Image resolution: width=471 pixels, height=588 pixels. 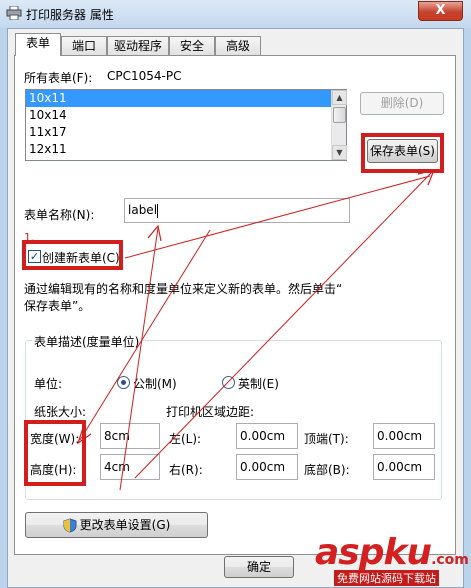 I want to click on arrow-line-size, so click(x=145, y=335).